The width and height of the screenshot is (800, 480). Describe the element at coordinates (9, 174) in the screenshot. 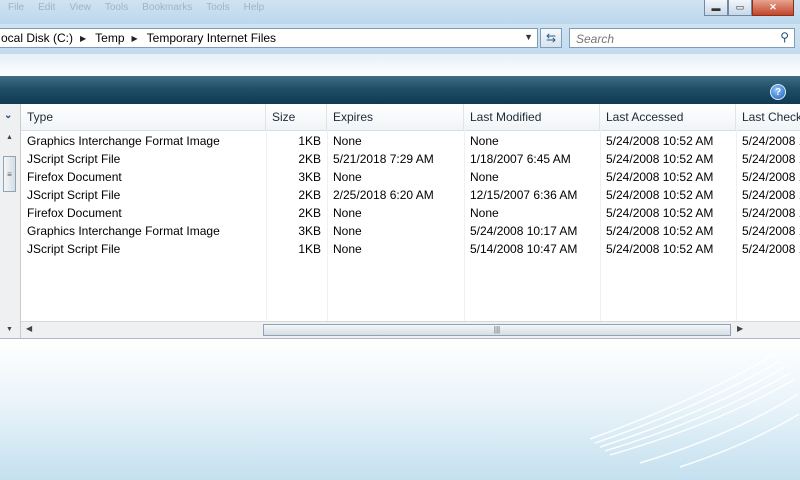

I see `scroll-thumb: ≡` at that location.